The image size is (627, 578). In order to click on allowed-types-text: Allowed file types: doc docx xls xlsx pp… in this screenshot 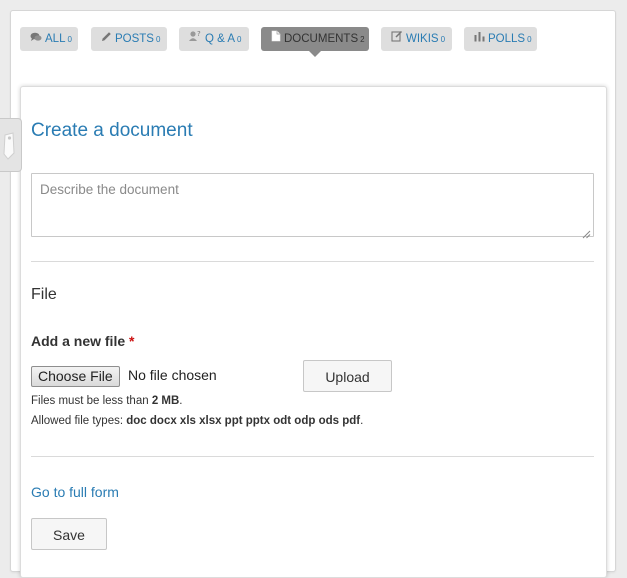, I will do `click(197, 421)`.